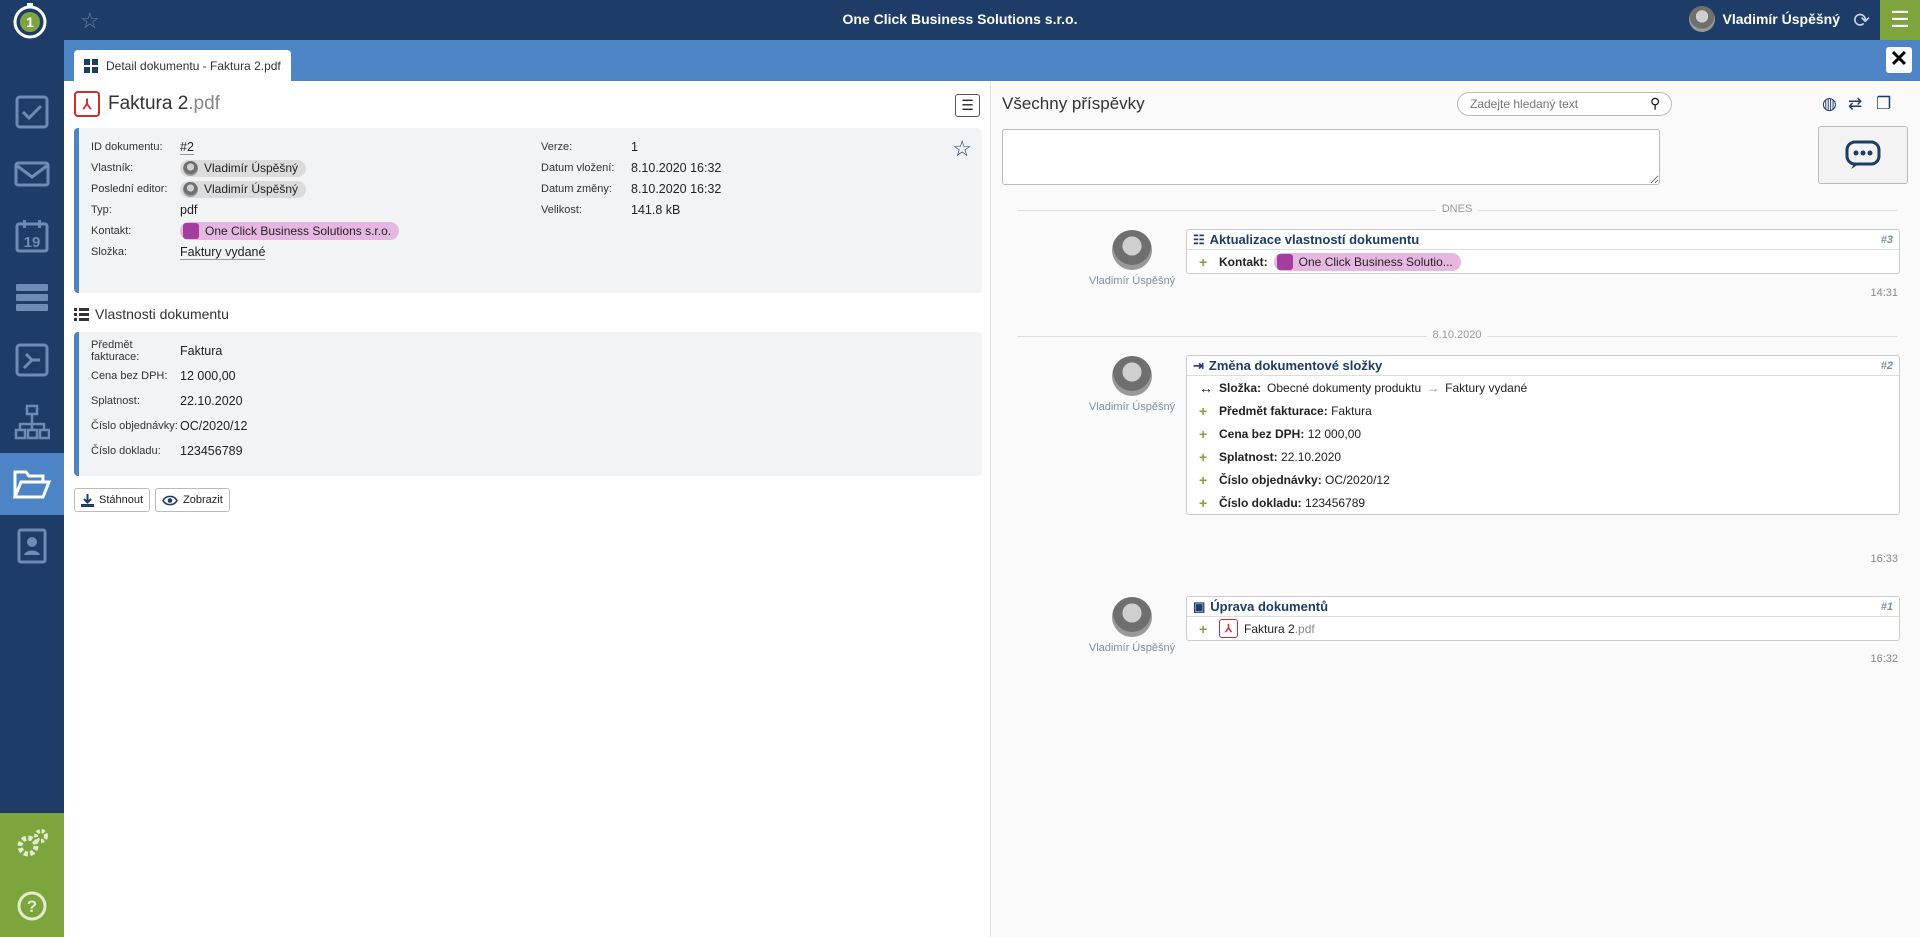  I want to click on sidebar-item-calendar: 19, so click(32, 236).